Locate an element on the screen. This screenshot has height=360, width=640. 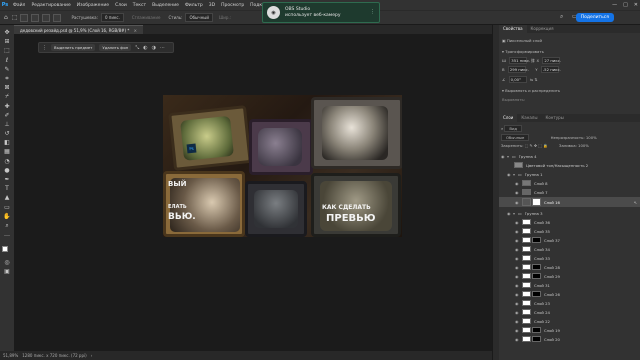
layer-row: ◉ Слой 29 is located at coordinates (569, 276).